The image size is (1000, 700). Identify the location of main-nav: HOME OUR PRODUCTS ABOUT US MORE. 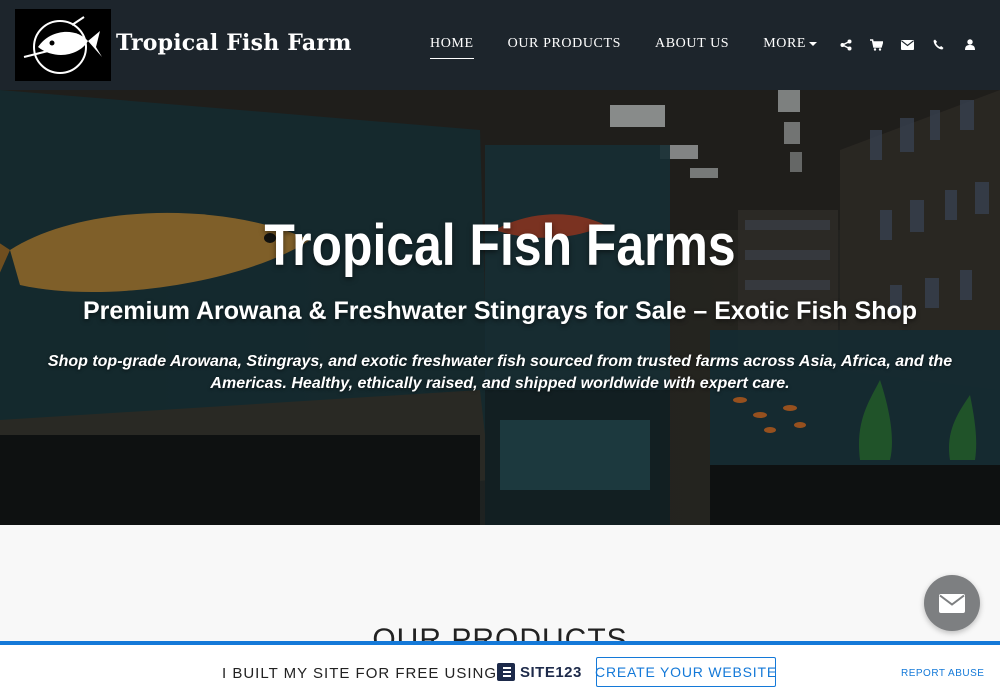
(624, 47).